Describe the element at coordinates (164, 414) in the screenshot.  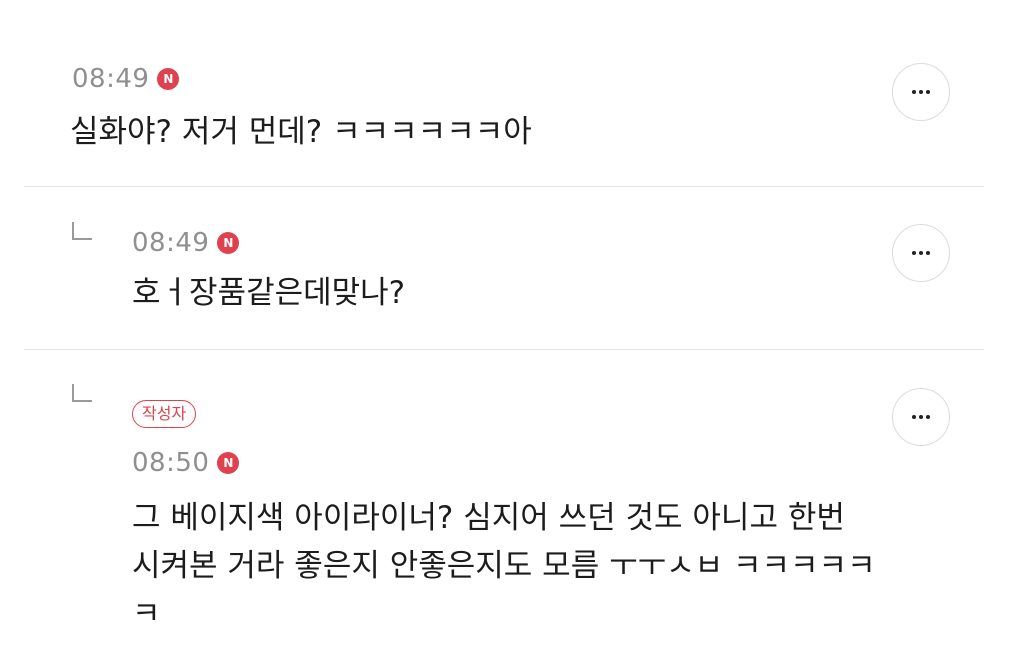
I see `author-badge: 작성자` at that location.